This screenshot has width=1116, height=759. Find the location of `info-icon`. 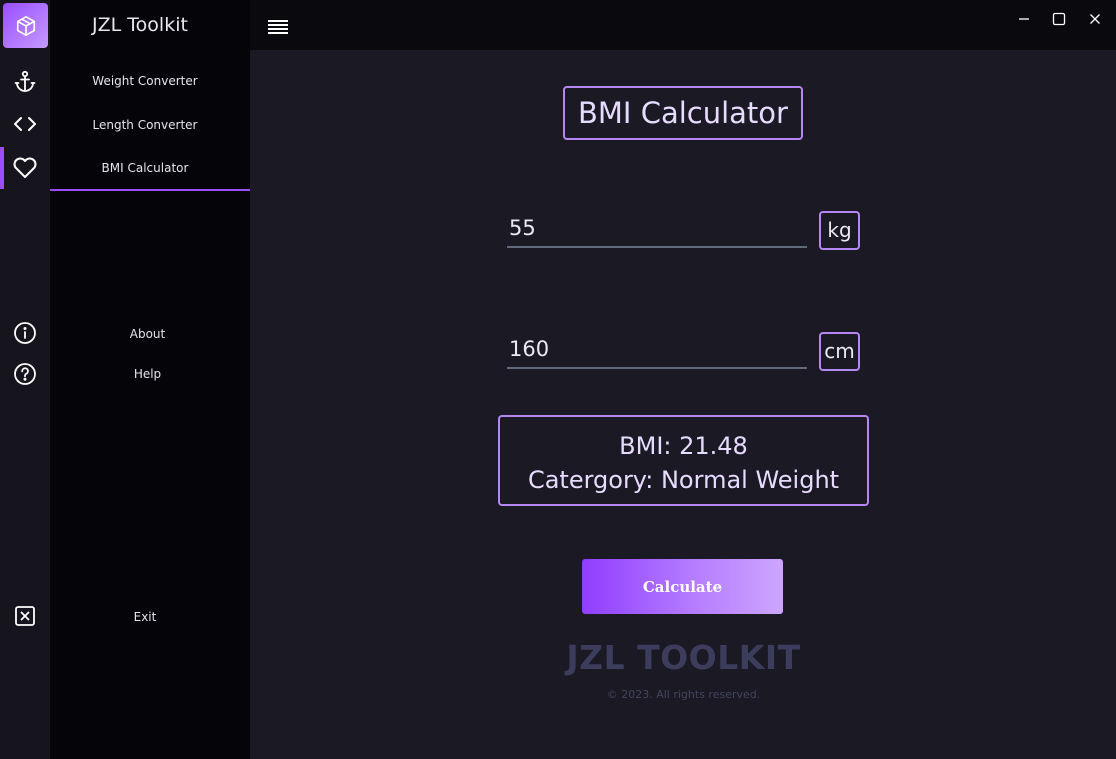

info-icon is located at coordinates (25, 333).